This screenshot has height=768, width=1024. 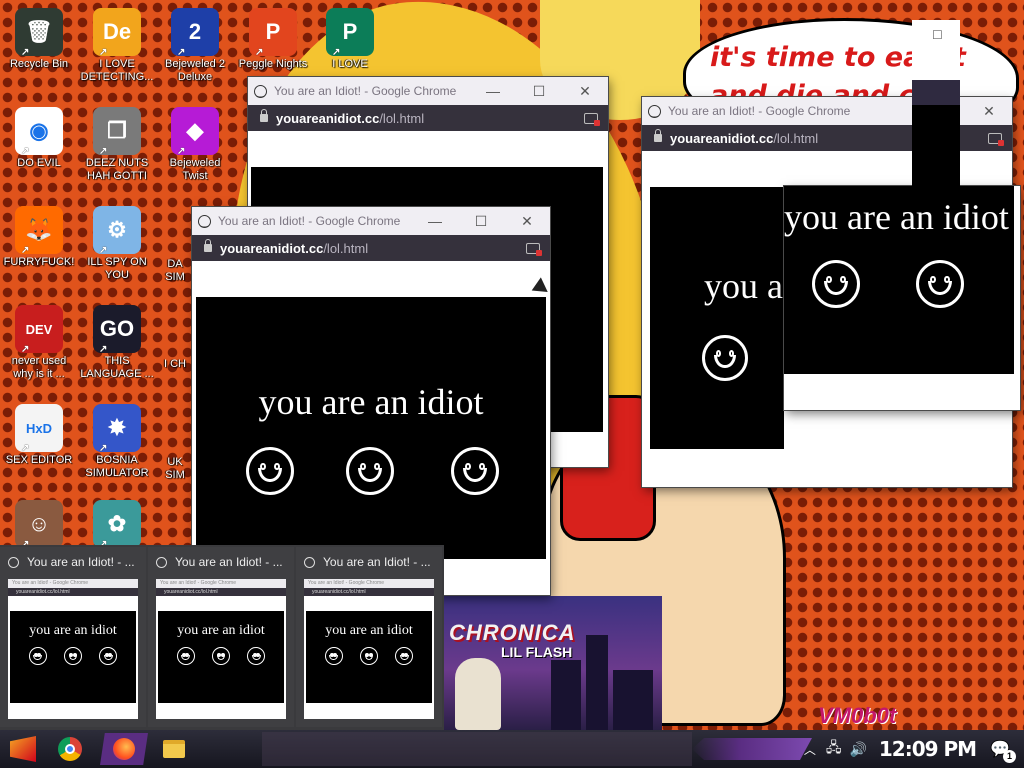 I want to click on desktop-icon-label: Recycle Bin, so click(x=39, y=64).